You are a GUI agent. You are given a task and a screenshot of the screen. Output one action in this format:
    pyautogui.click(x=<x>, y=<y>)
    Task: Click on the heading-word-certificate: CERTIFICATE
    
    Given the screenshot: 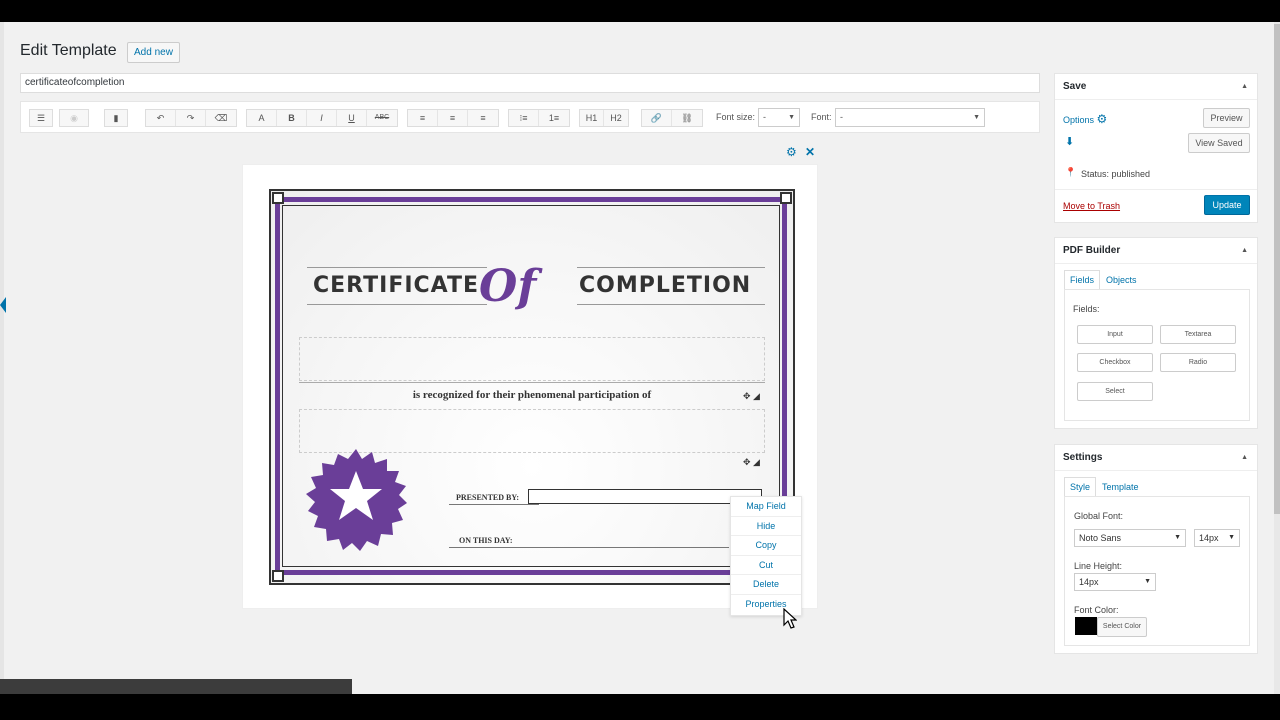 What is the action you would take?
    pyautogui.click(x=396, y=285)
    